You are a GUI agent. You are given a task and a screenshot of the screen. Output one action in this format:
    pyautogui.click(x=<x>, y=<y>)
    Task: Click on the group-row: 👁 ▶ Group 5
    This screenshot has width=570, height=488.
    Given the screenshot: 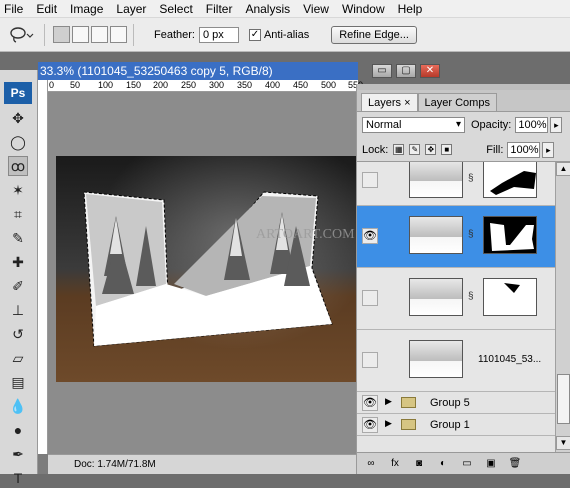 What is the action you would take?
    pyautogui.click(x=456, y=403)
    